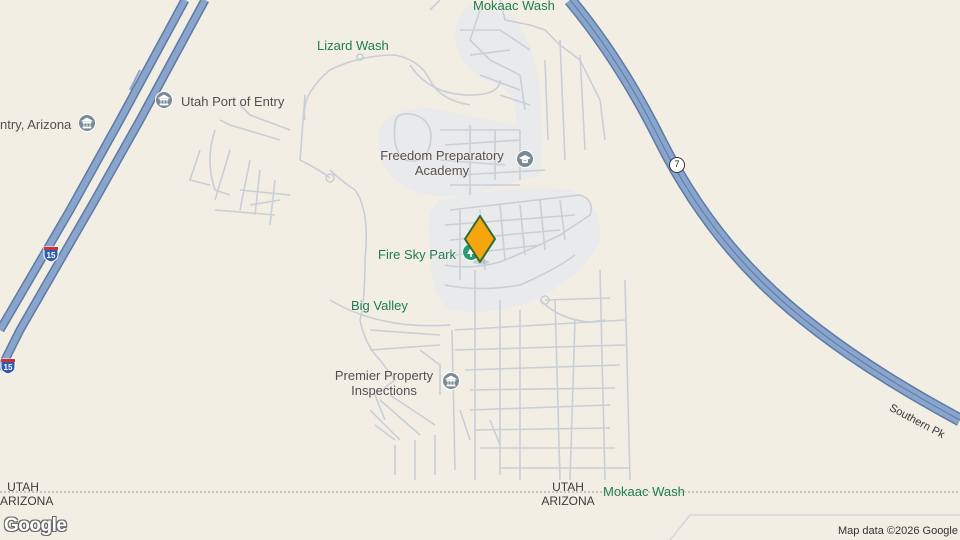  I want to click on lizard-wash-label: Lizard Wash, so click(353, 45).